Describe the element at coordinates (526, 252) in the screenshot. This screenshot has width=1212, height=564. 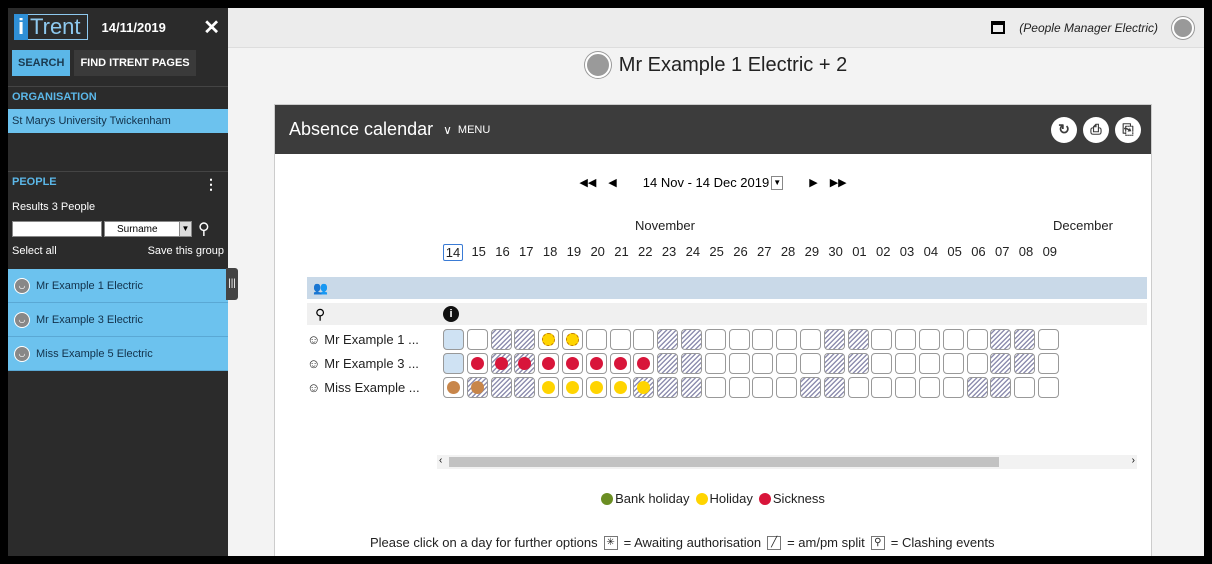
I see `day-header: 17` at that location.